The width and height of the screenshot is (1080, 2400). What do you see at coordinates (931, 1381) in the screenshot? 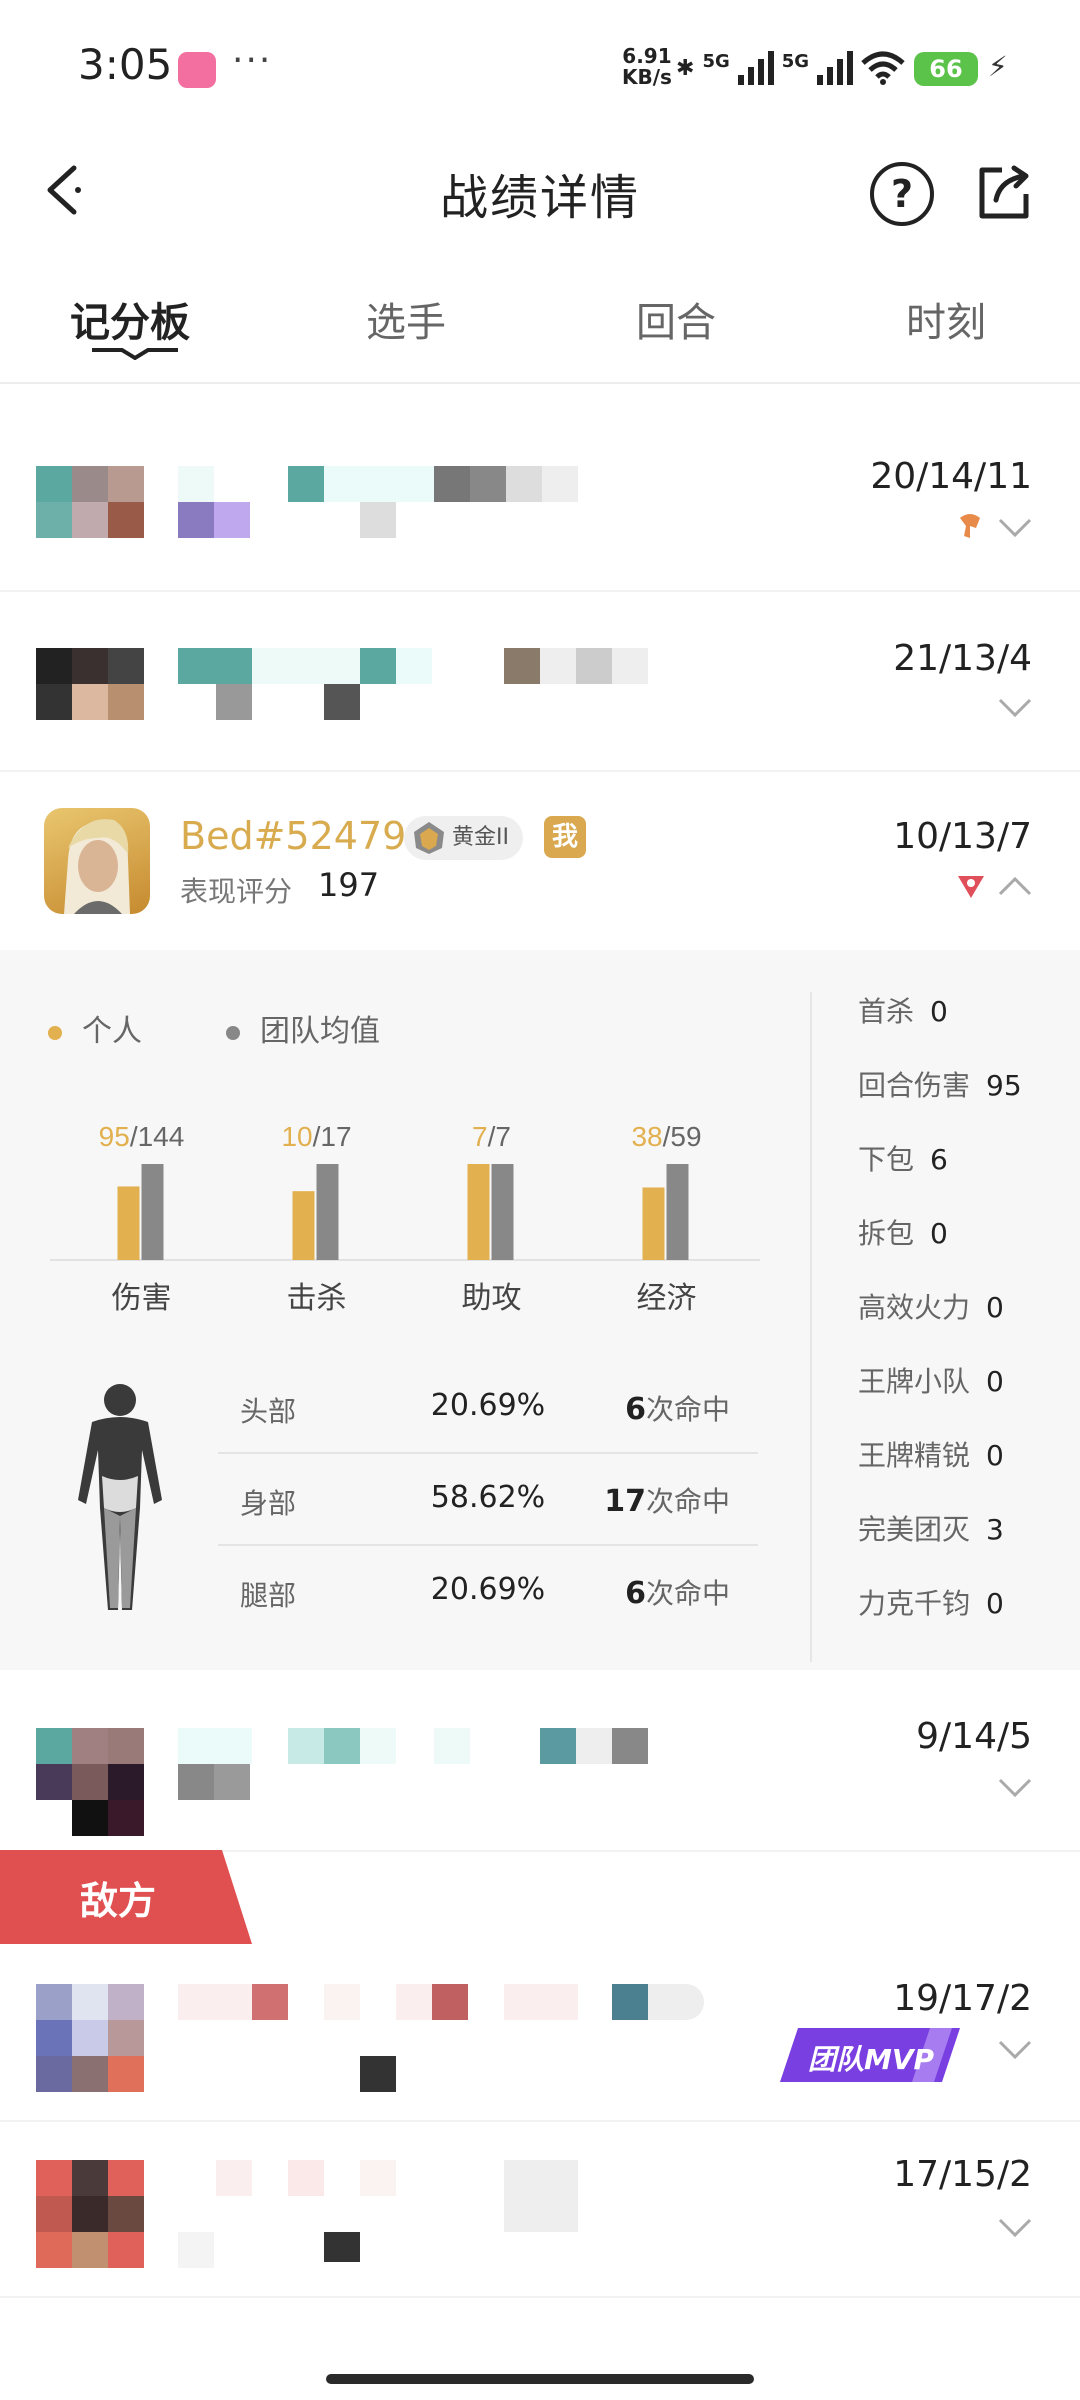
I see `stat-ace-squad: 王牌小队 0` at bounding box center [931, 1381].